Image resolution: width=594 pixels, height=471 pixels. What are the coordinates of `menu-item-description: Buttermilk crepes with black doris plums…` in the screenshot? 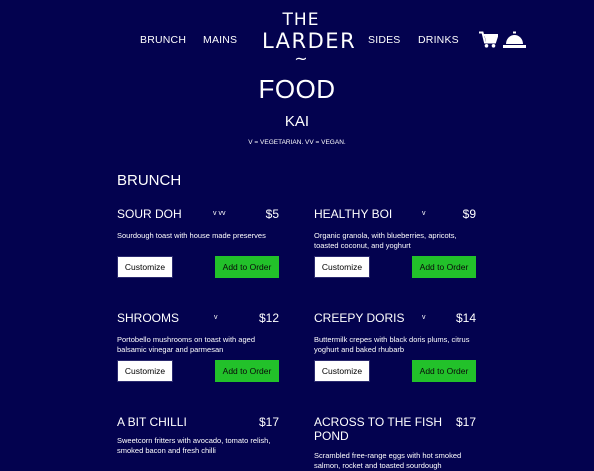 It's located at (392, 344).